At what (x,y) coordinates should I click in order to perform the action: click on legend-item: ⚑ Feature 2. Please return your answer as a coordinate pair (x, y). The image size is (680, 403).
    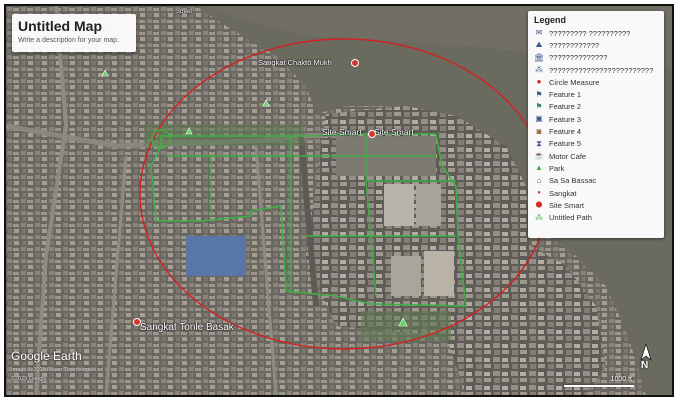
    Looking at the image, I should click on (596, 107).